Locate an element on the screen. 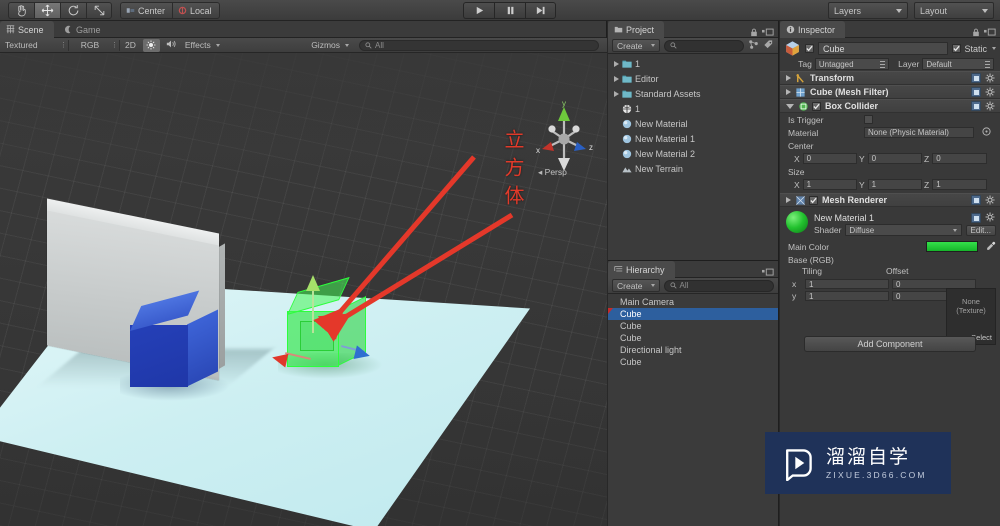 The width and height of the screenshot is (1000, 526). tiling-y-value: 1 is located at coordinates (847, 296).